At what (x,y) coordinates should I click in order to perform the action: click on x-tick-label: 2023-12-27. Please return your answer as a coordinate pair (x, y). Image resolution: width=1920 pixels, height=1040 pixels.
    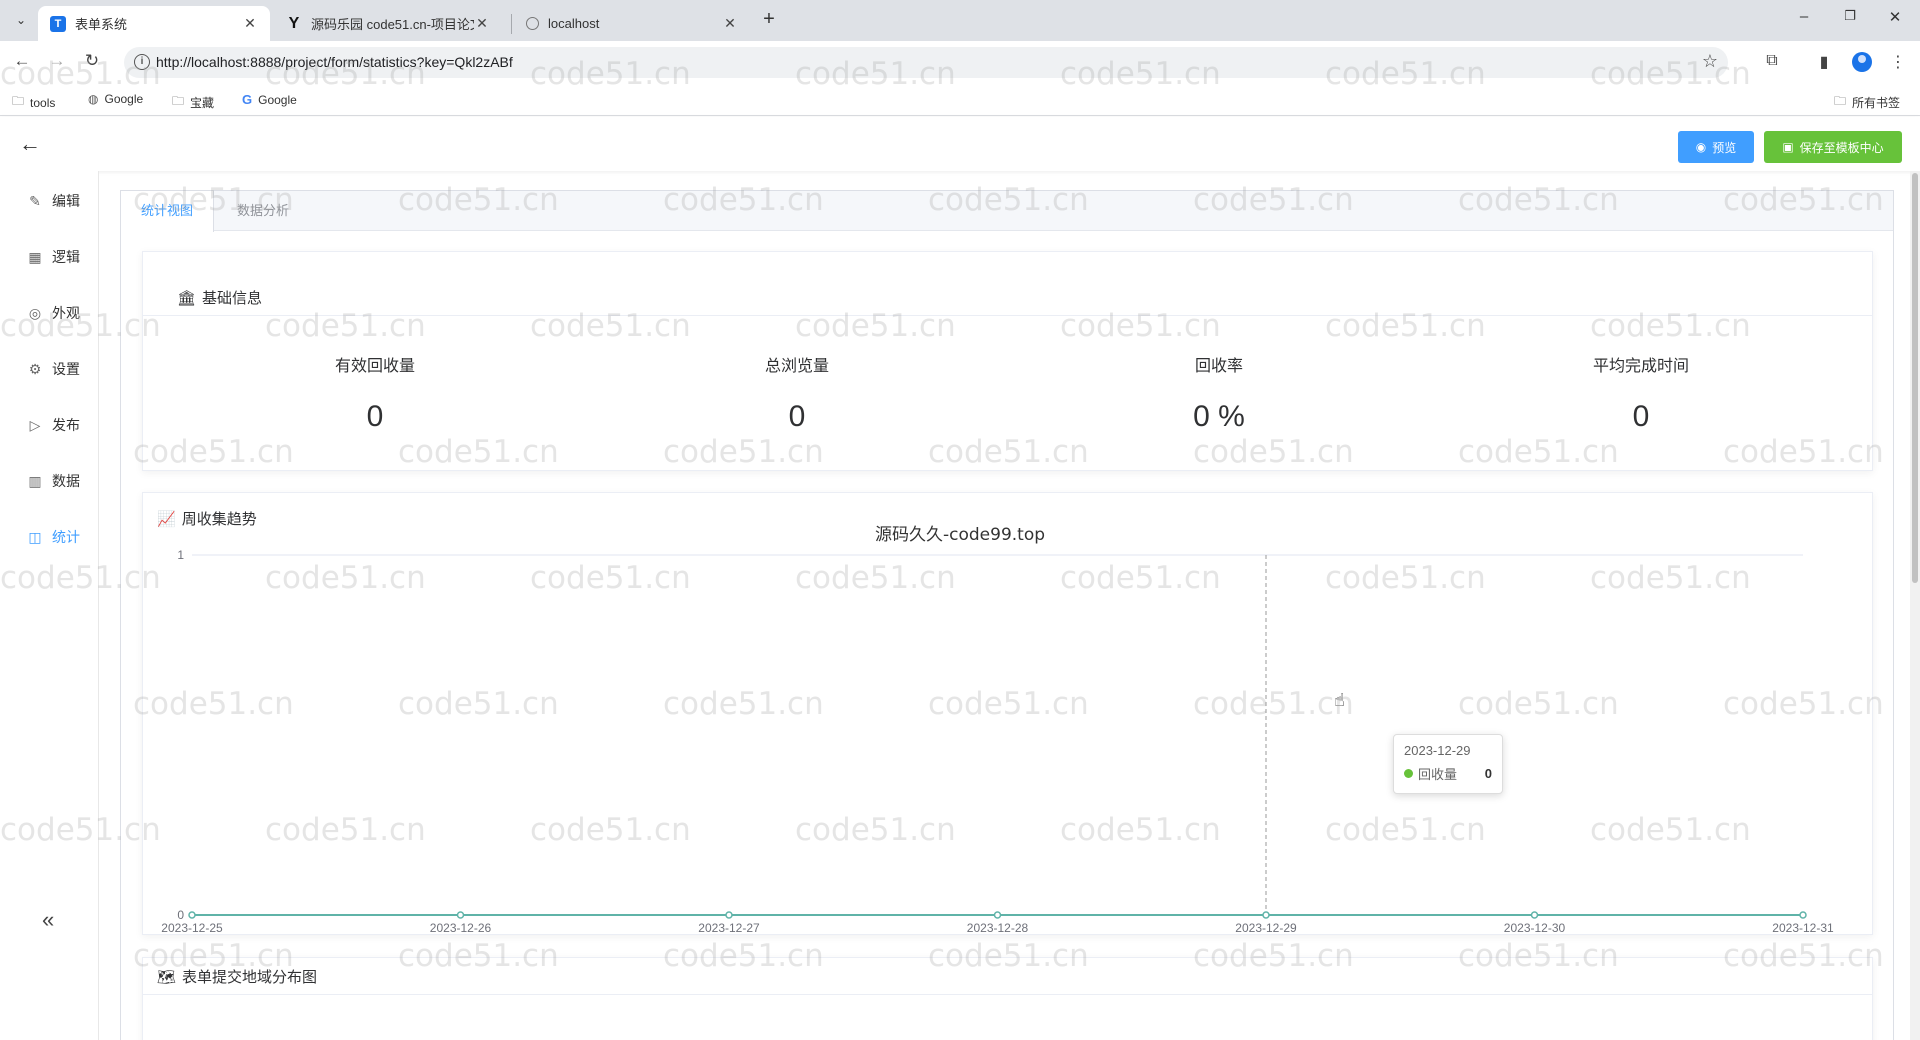
    Looking at the image, I should click on (729, 928).